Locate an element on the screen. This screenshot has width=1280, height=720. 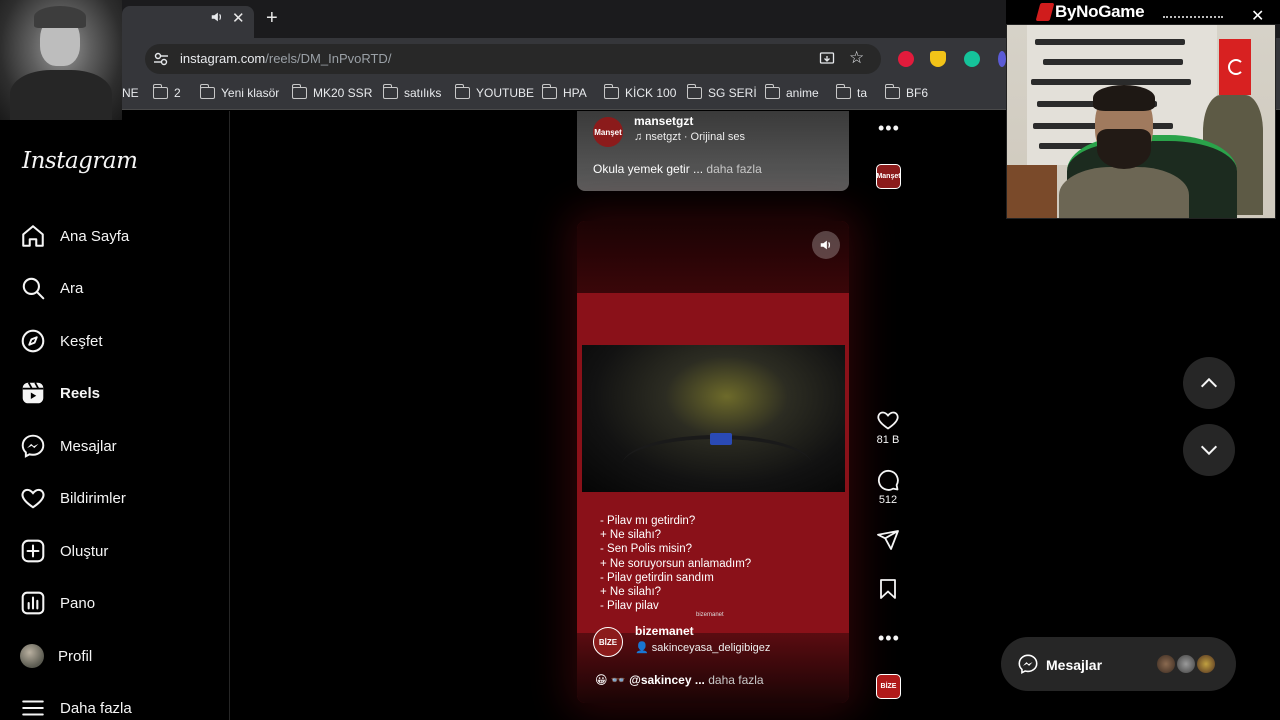
reel-options-icon: ••• is located at coordinates (889, 638).